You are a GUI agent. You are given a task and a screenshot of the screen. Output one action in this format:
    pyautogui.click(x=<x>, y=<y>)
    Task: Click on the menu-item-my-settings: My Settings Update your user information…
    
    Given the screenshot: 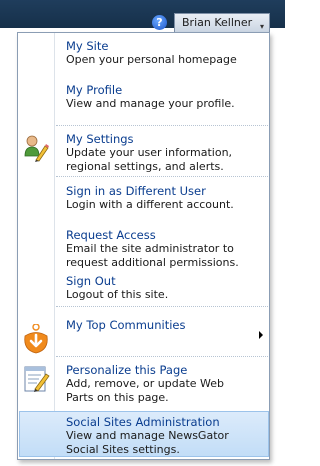 What is the action you would take?
    pyautogui.click(x=143, y=153)
    